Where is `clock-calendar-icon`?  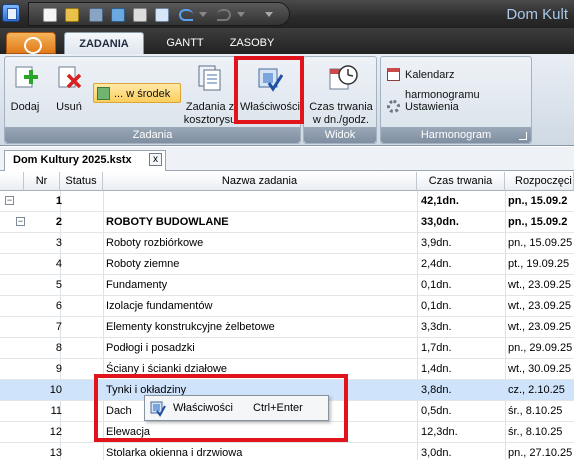 clock-calendar-icon is located at coordinates (343, 78).